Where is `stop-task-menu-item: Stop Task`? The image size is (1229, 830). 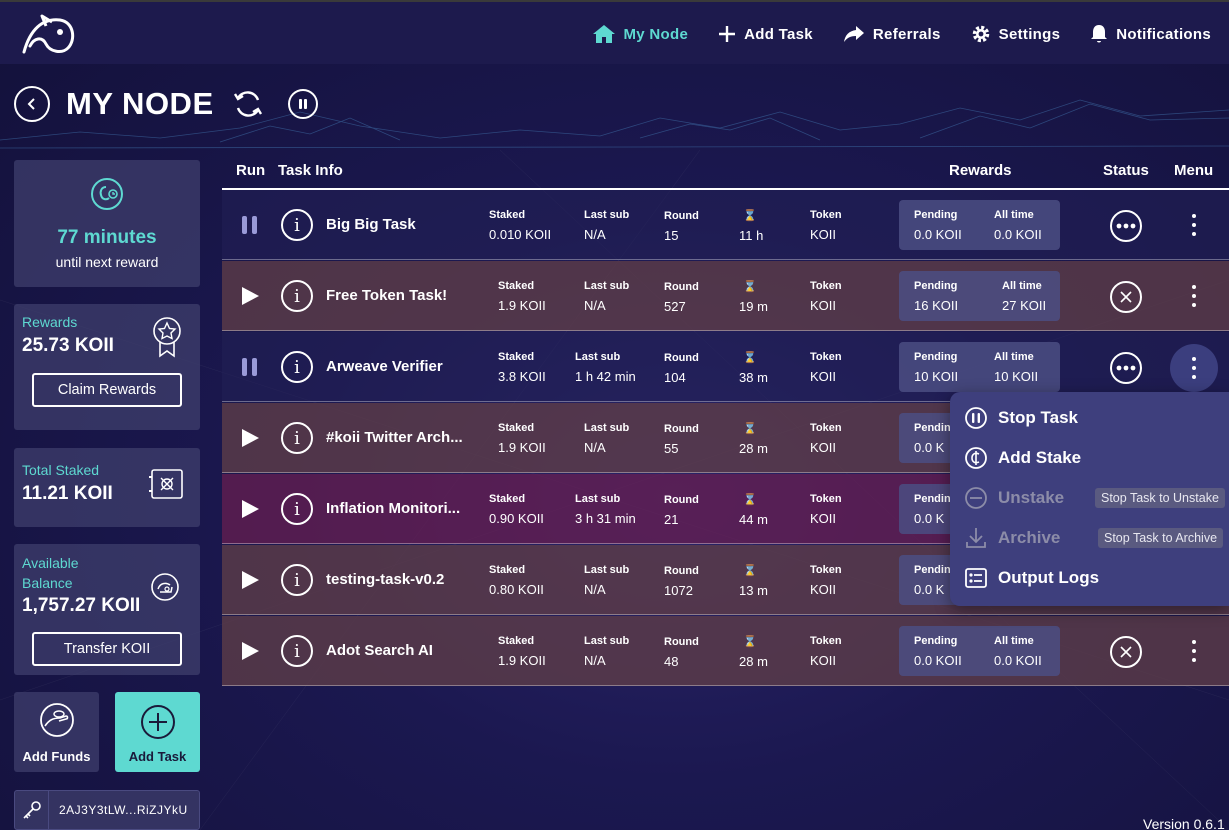 stop-task-menu-item: Stop Task is located at coordinates (1021, 418).